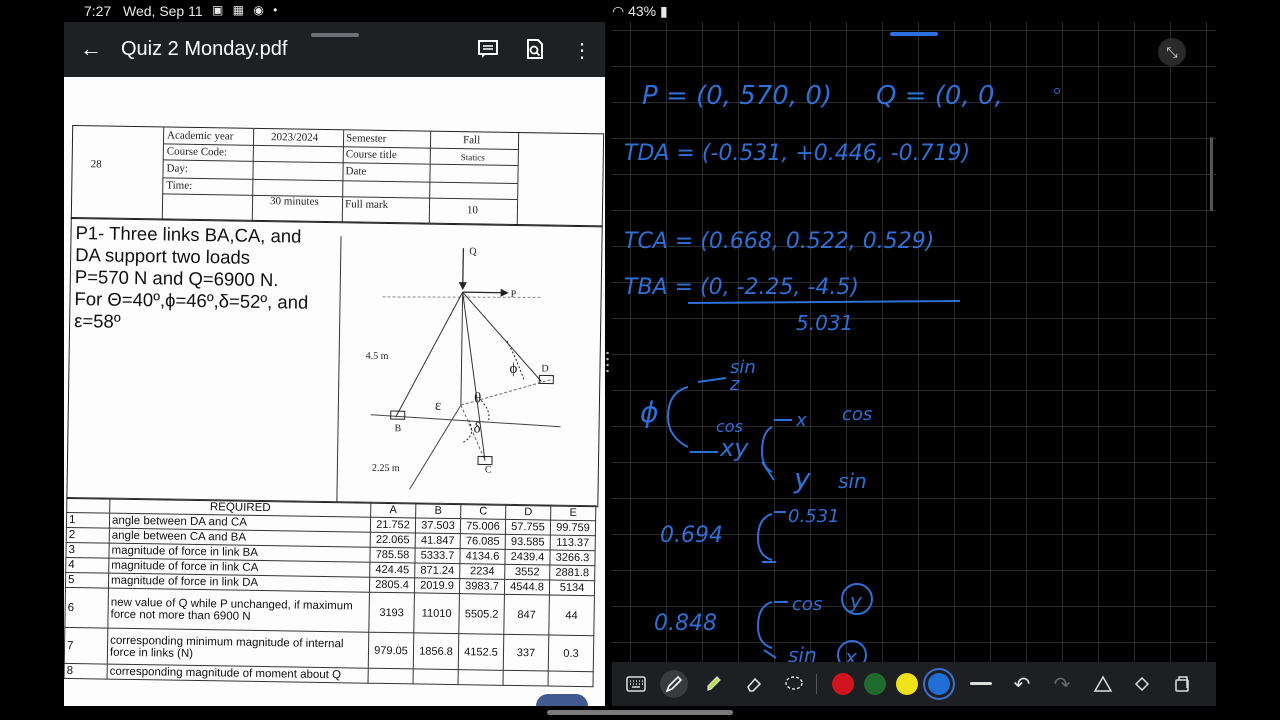 The image size is (1280, 720). What do you see at coordinates (857, 414) in the screenshot?
I see `note-cos-2: cos` at bounding box center [857, 414].